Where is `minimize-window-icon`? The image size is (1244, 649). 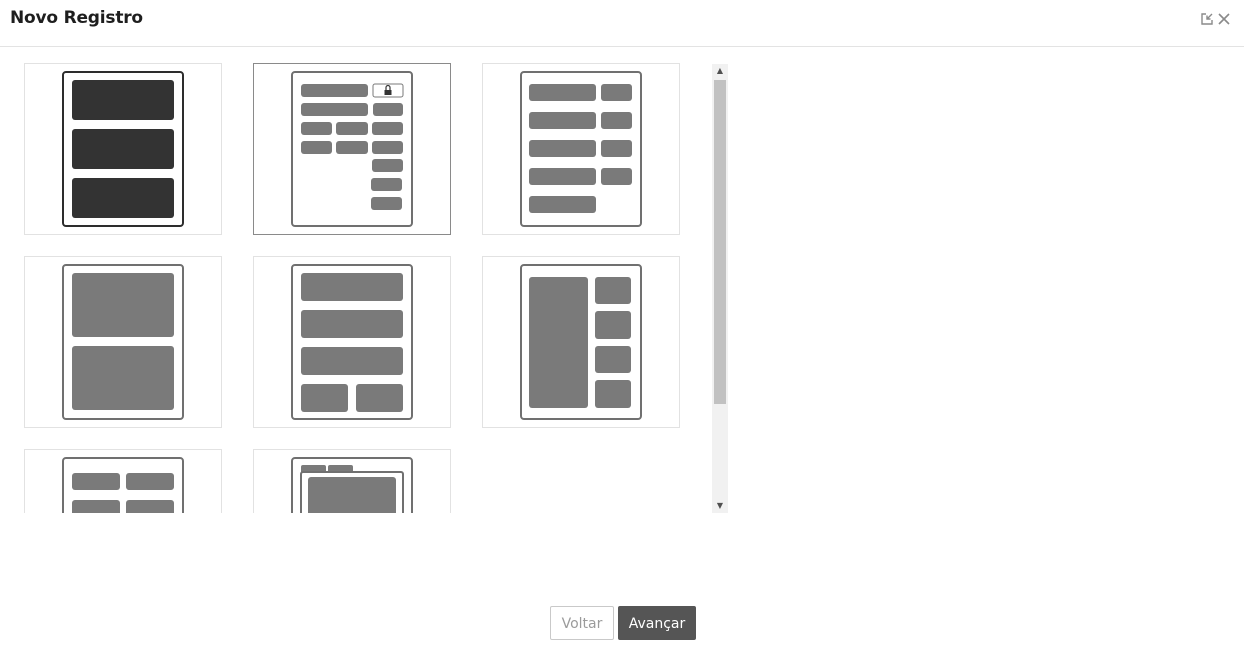
minimize-window-icon is located at coordinates (1207, 19).